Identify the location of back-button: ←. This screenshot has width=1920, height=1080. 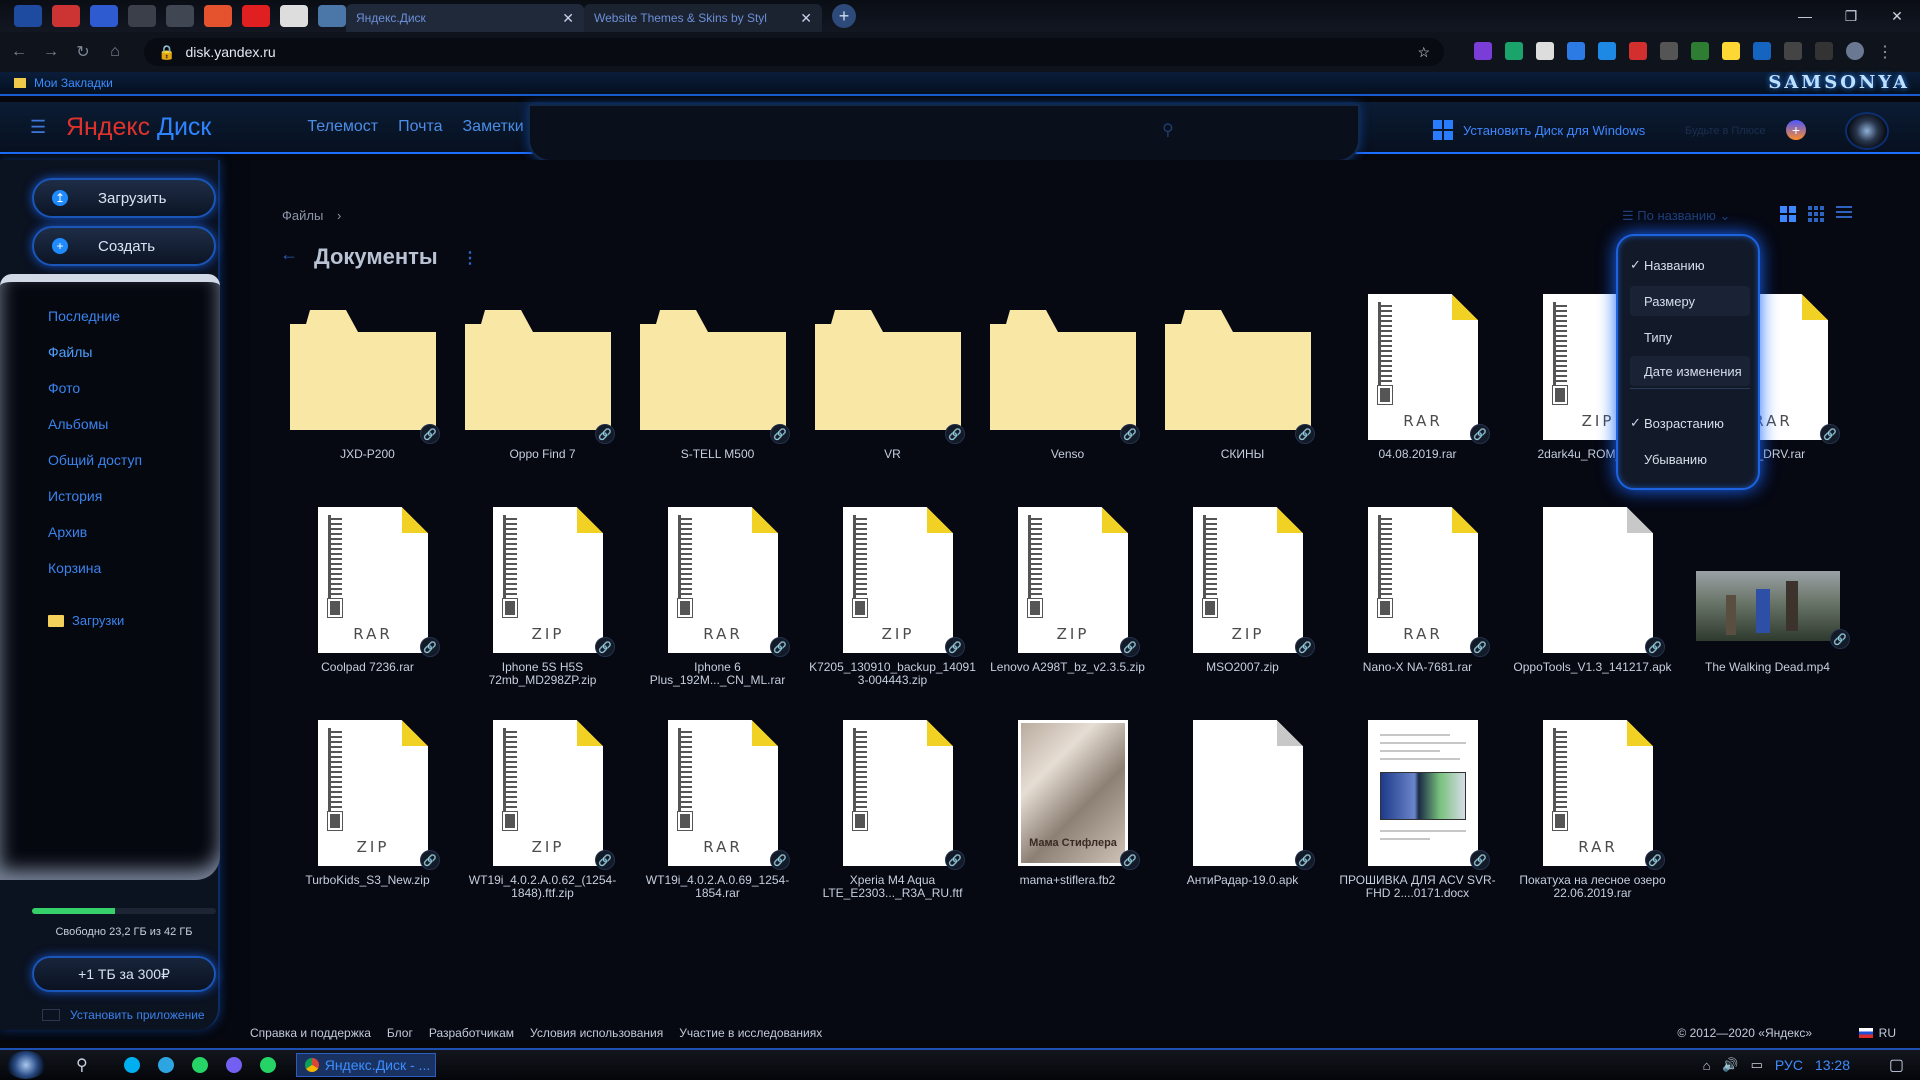
(19, 52).